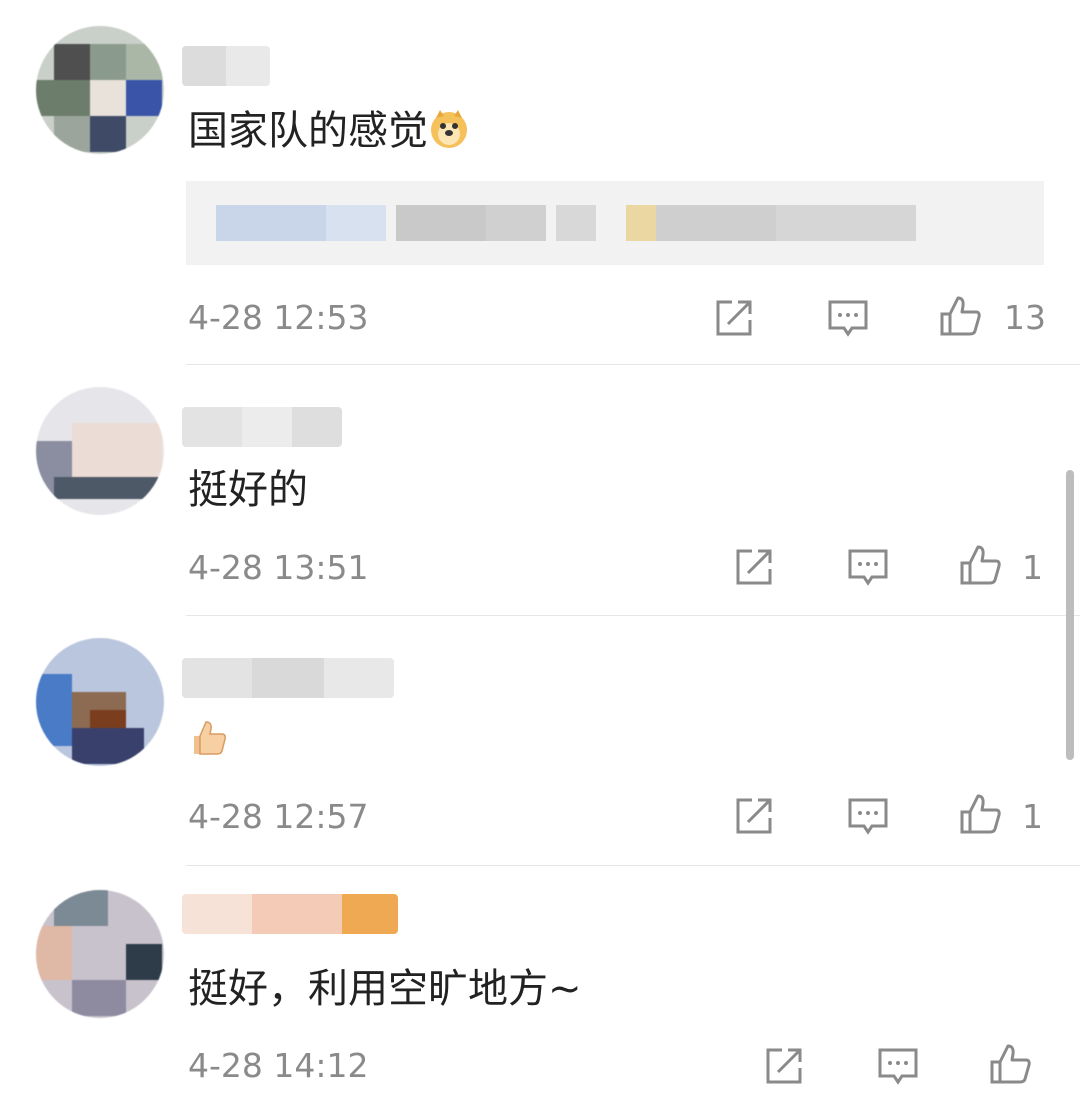  Describe the element at coordinates (278, 1065) in the screenshot. I see `comment-time: 4-28 14:12` at that location.